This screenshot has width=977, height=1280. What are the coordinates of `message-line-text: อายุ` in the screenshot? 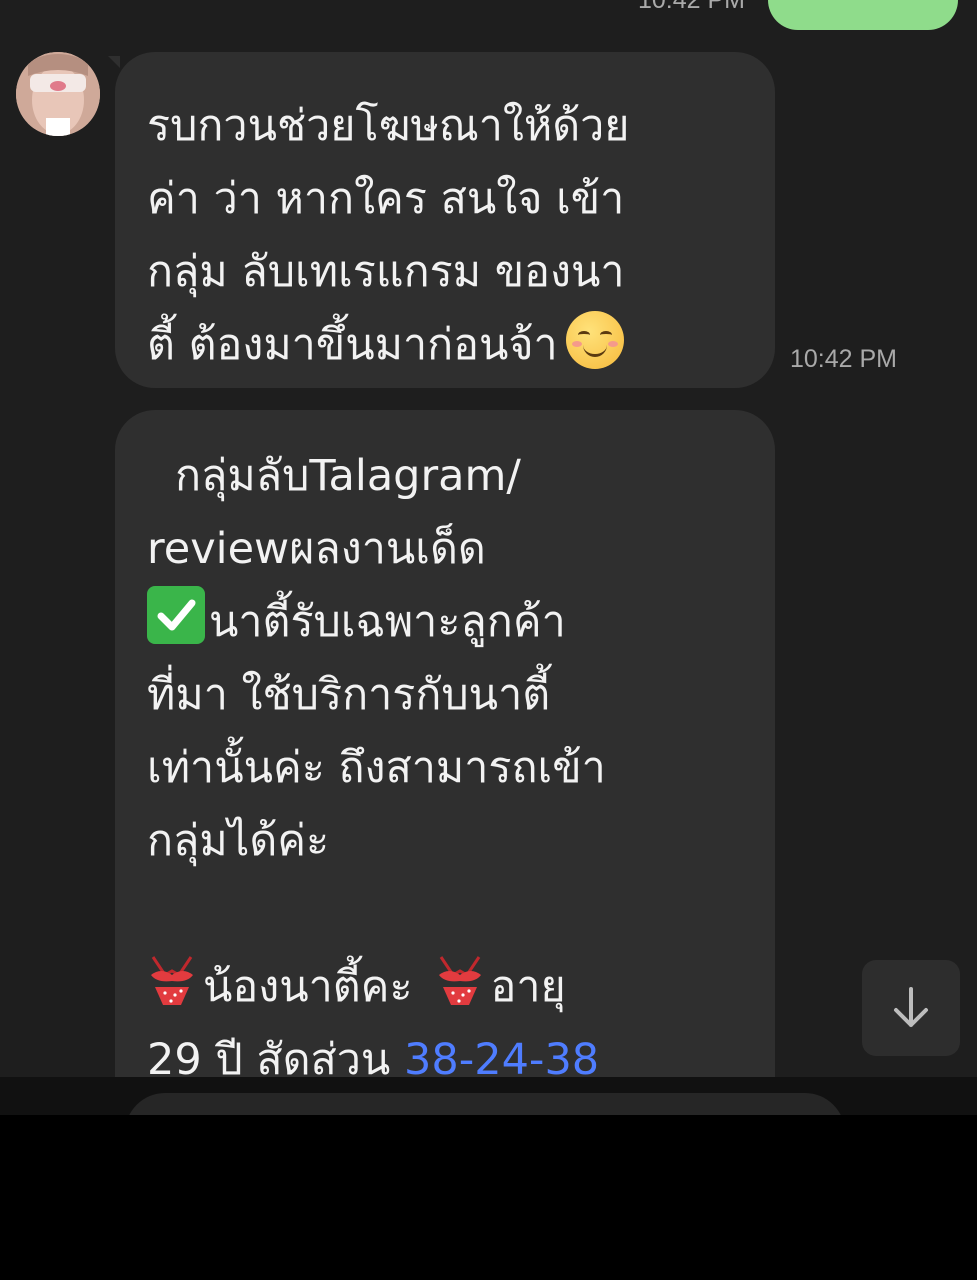 It's located at (528, 987).